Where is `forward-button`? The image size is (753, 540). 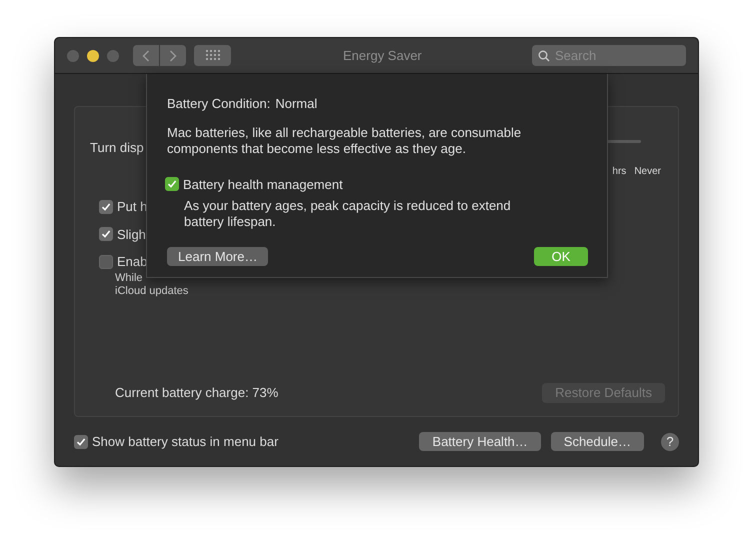 forward-button is located at coordinates (173, 55).